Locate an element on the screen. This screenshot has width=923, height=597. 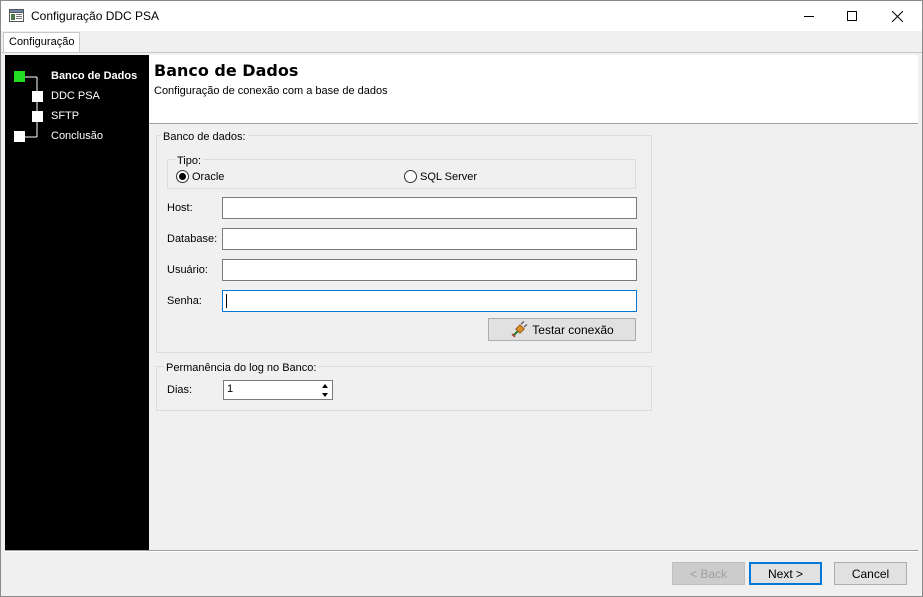
tab-strip: Configuração is located at coordinates (461, 42).